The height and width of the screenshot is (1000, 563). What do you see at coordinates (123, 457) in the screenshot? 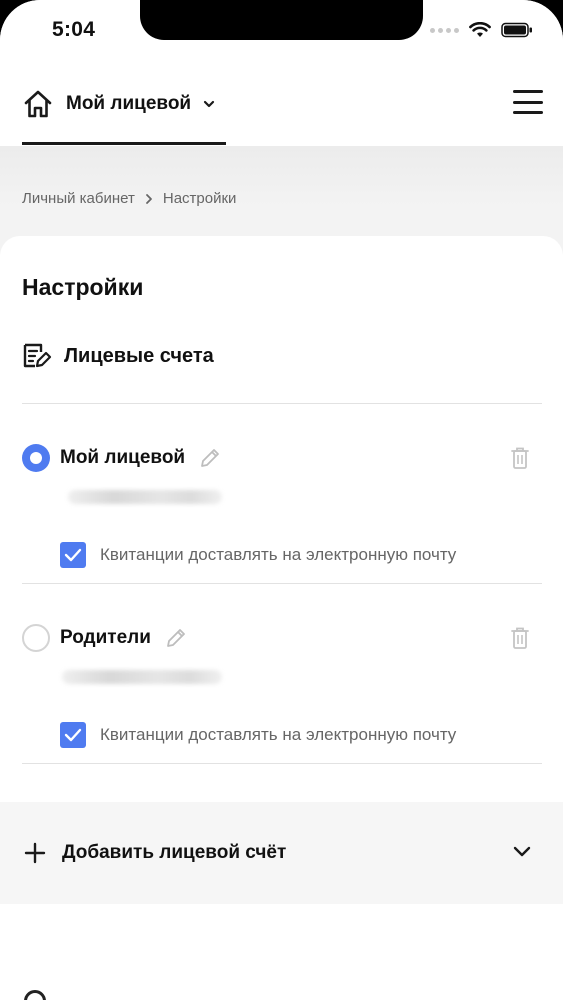
I see `account-name: Мой лицевой` at bounding box center [123, 457].